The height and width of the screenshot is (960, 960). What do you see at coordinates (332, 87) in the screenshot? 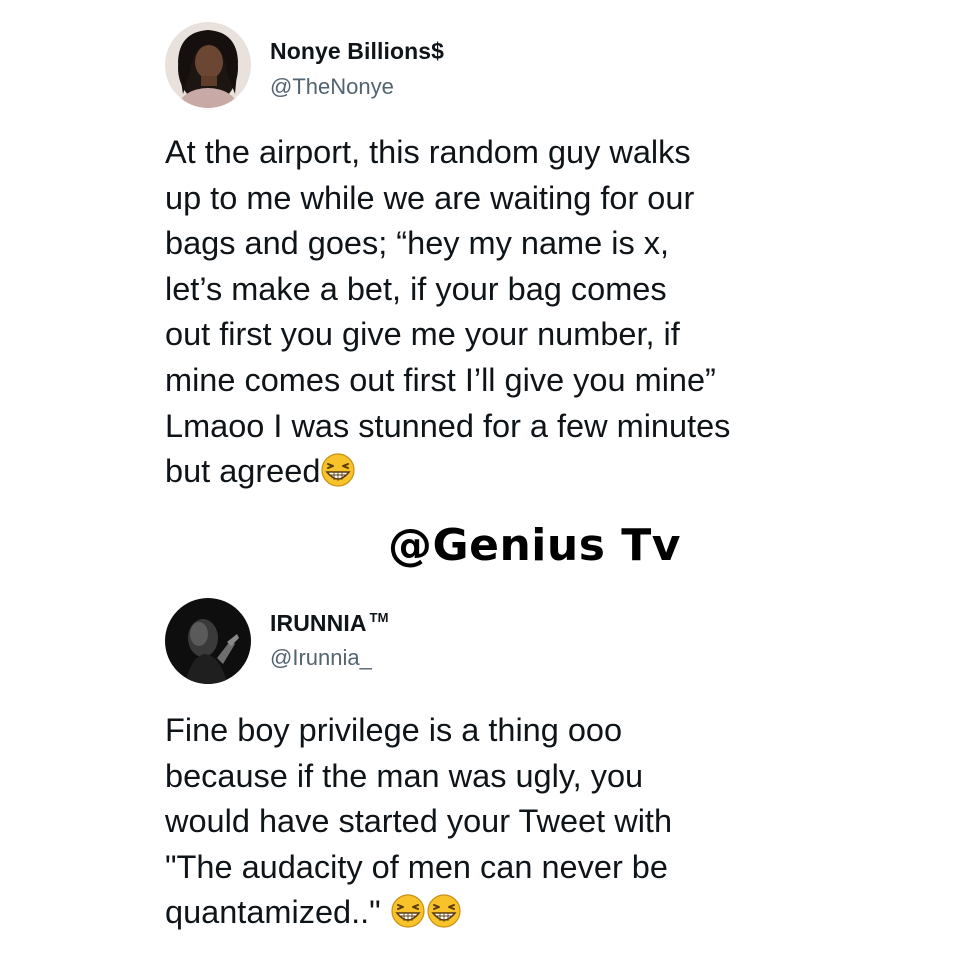
I see `user-handle: @TheNonye` at bounding box center [332, 87].